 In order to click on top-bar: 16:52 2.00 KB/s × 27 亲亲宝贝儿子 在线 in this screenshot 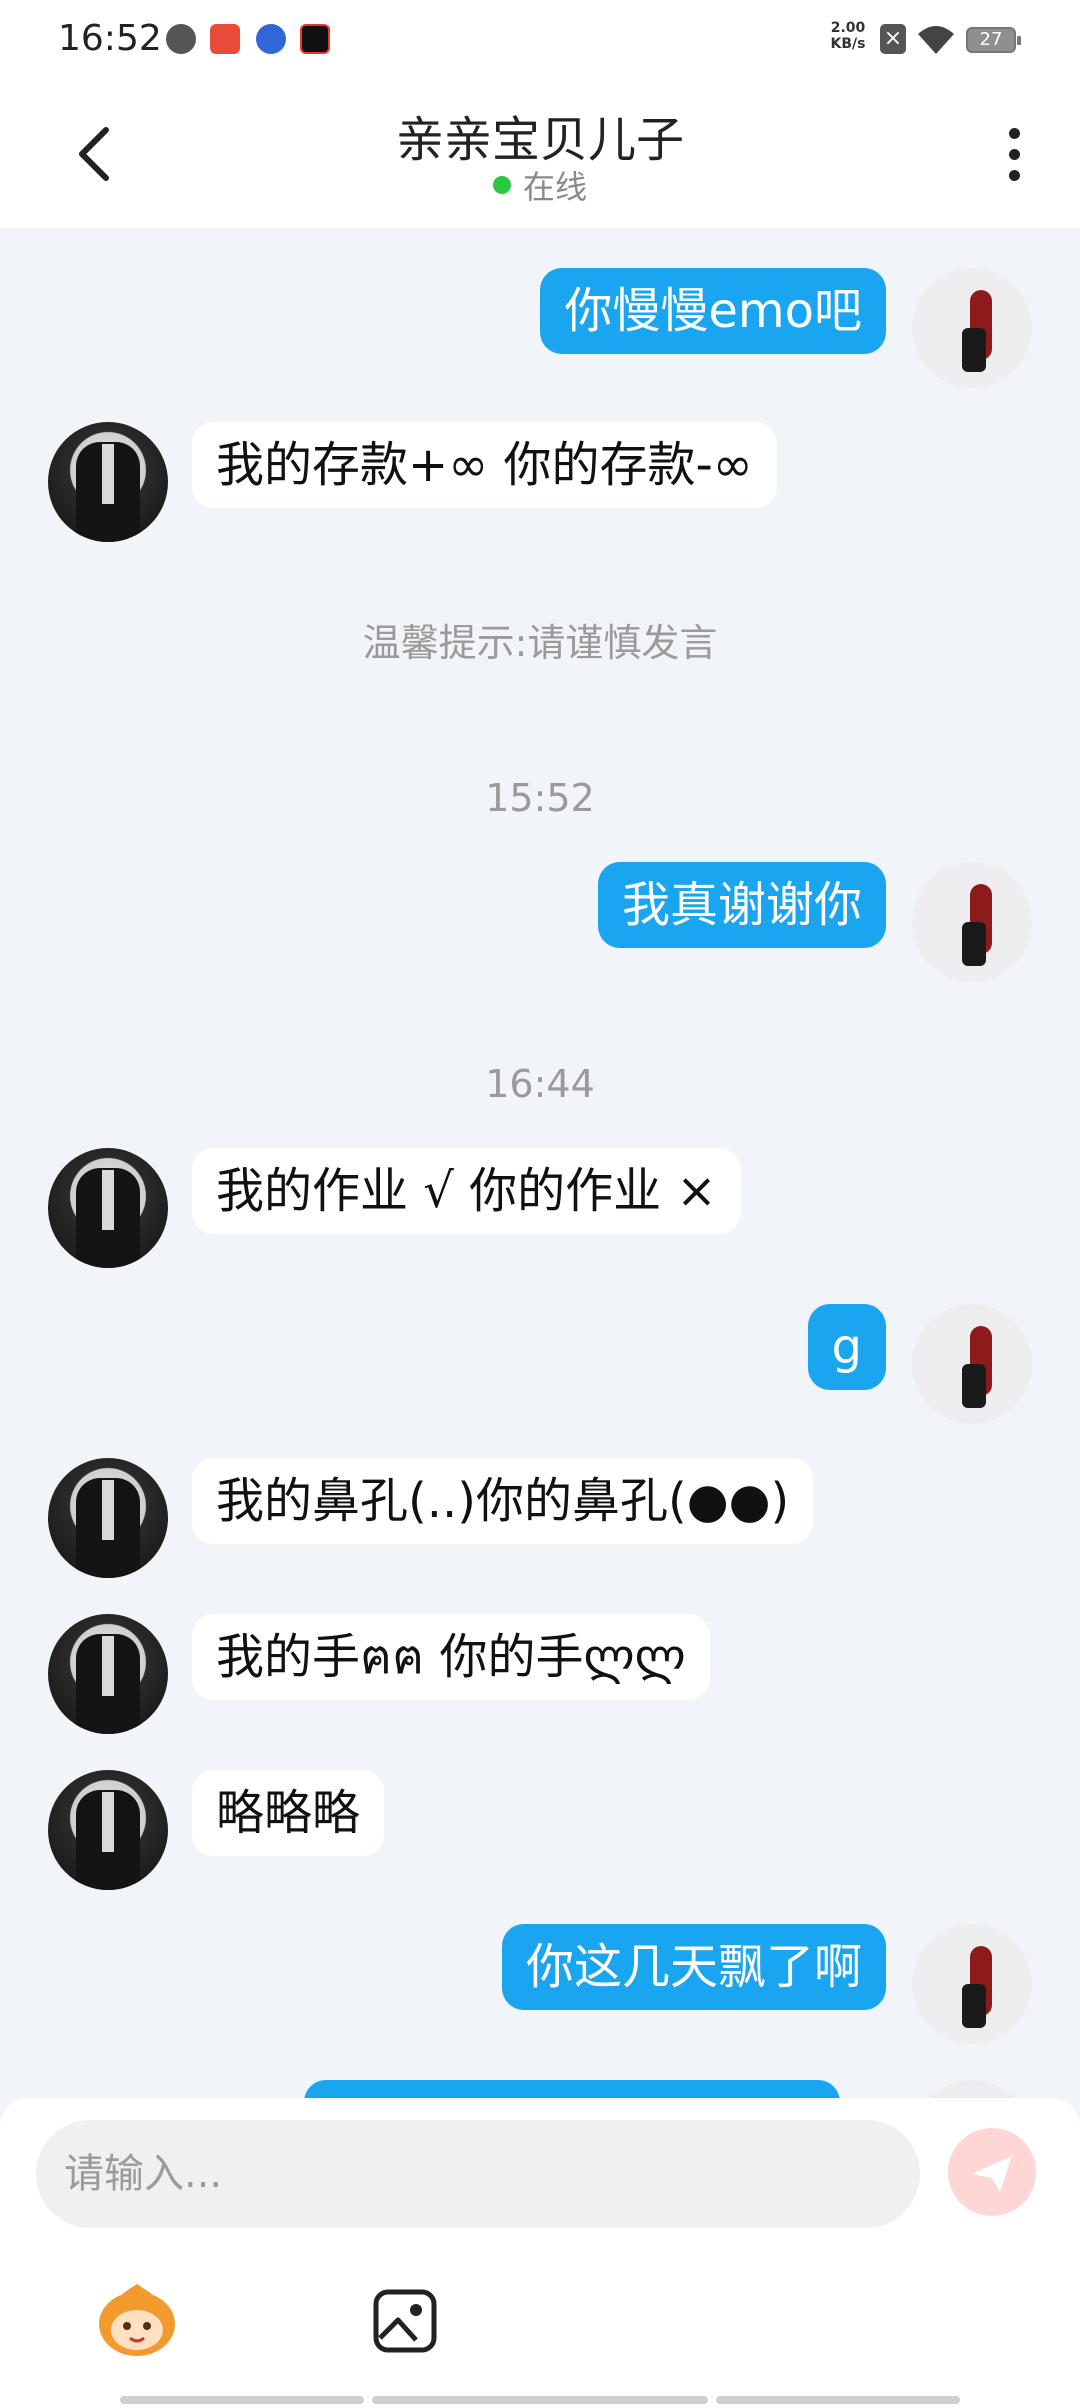, I will do `click(540, 114)`.